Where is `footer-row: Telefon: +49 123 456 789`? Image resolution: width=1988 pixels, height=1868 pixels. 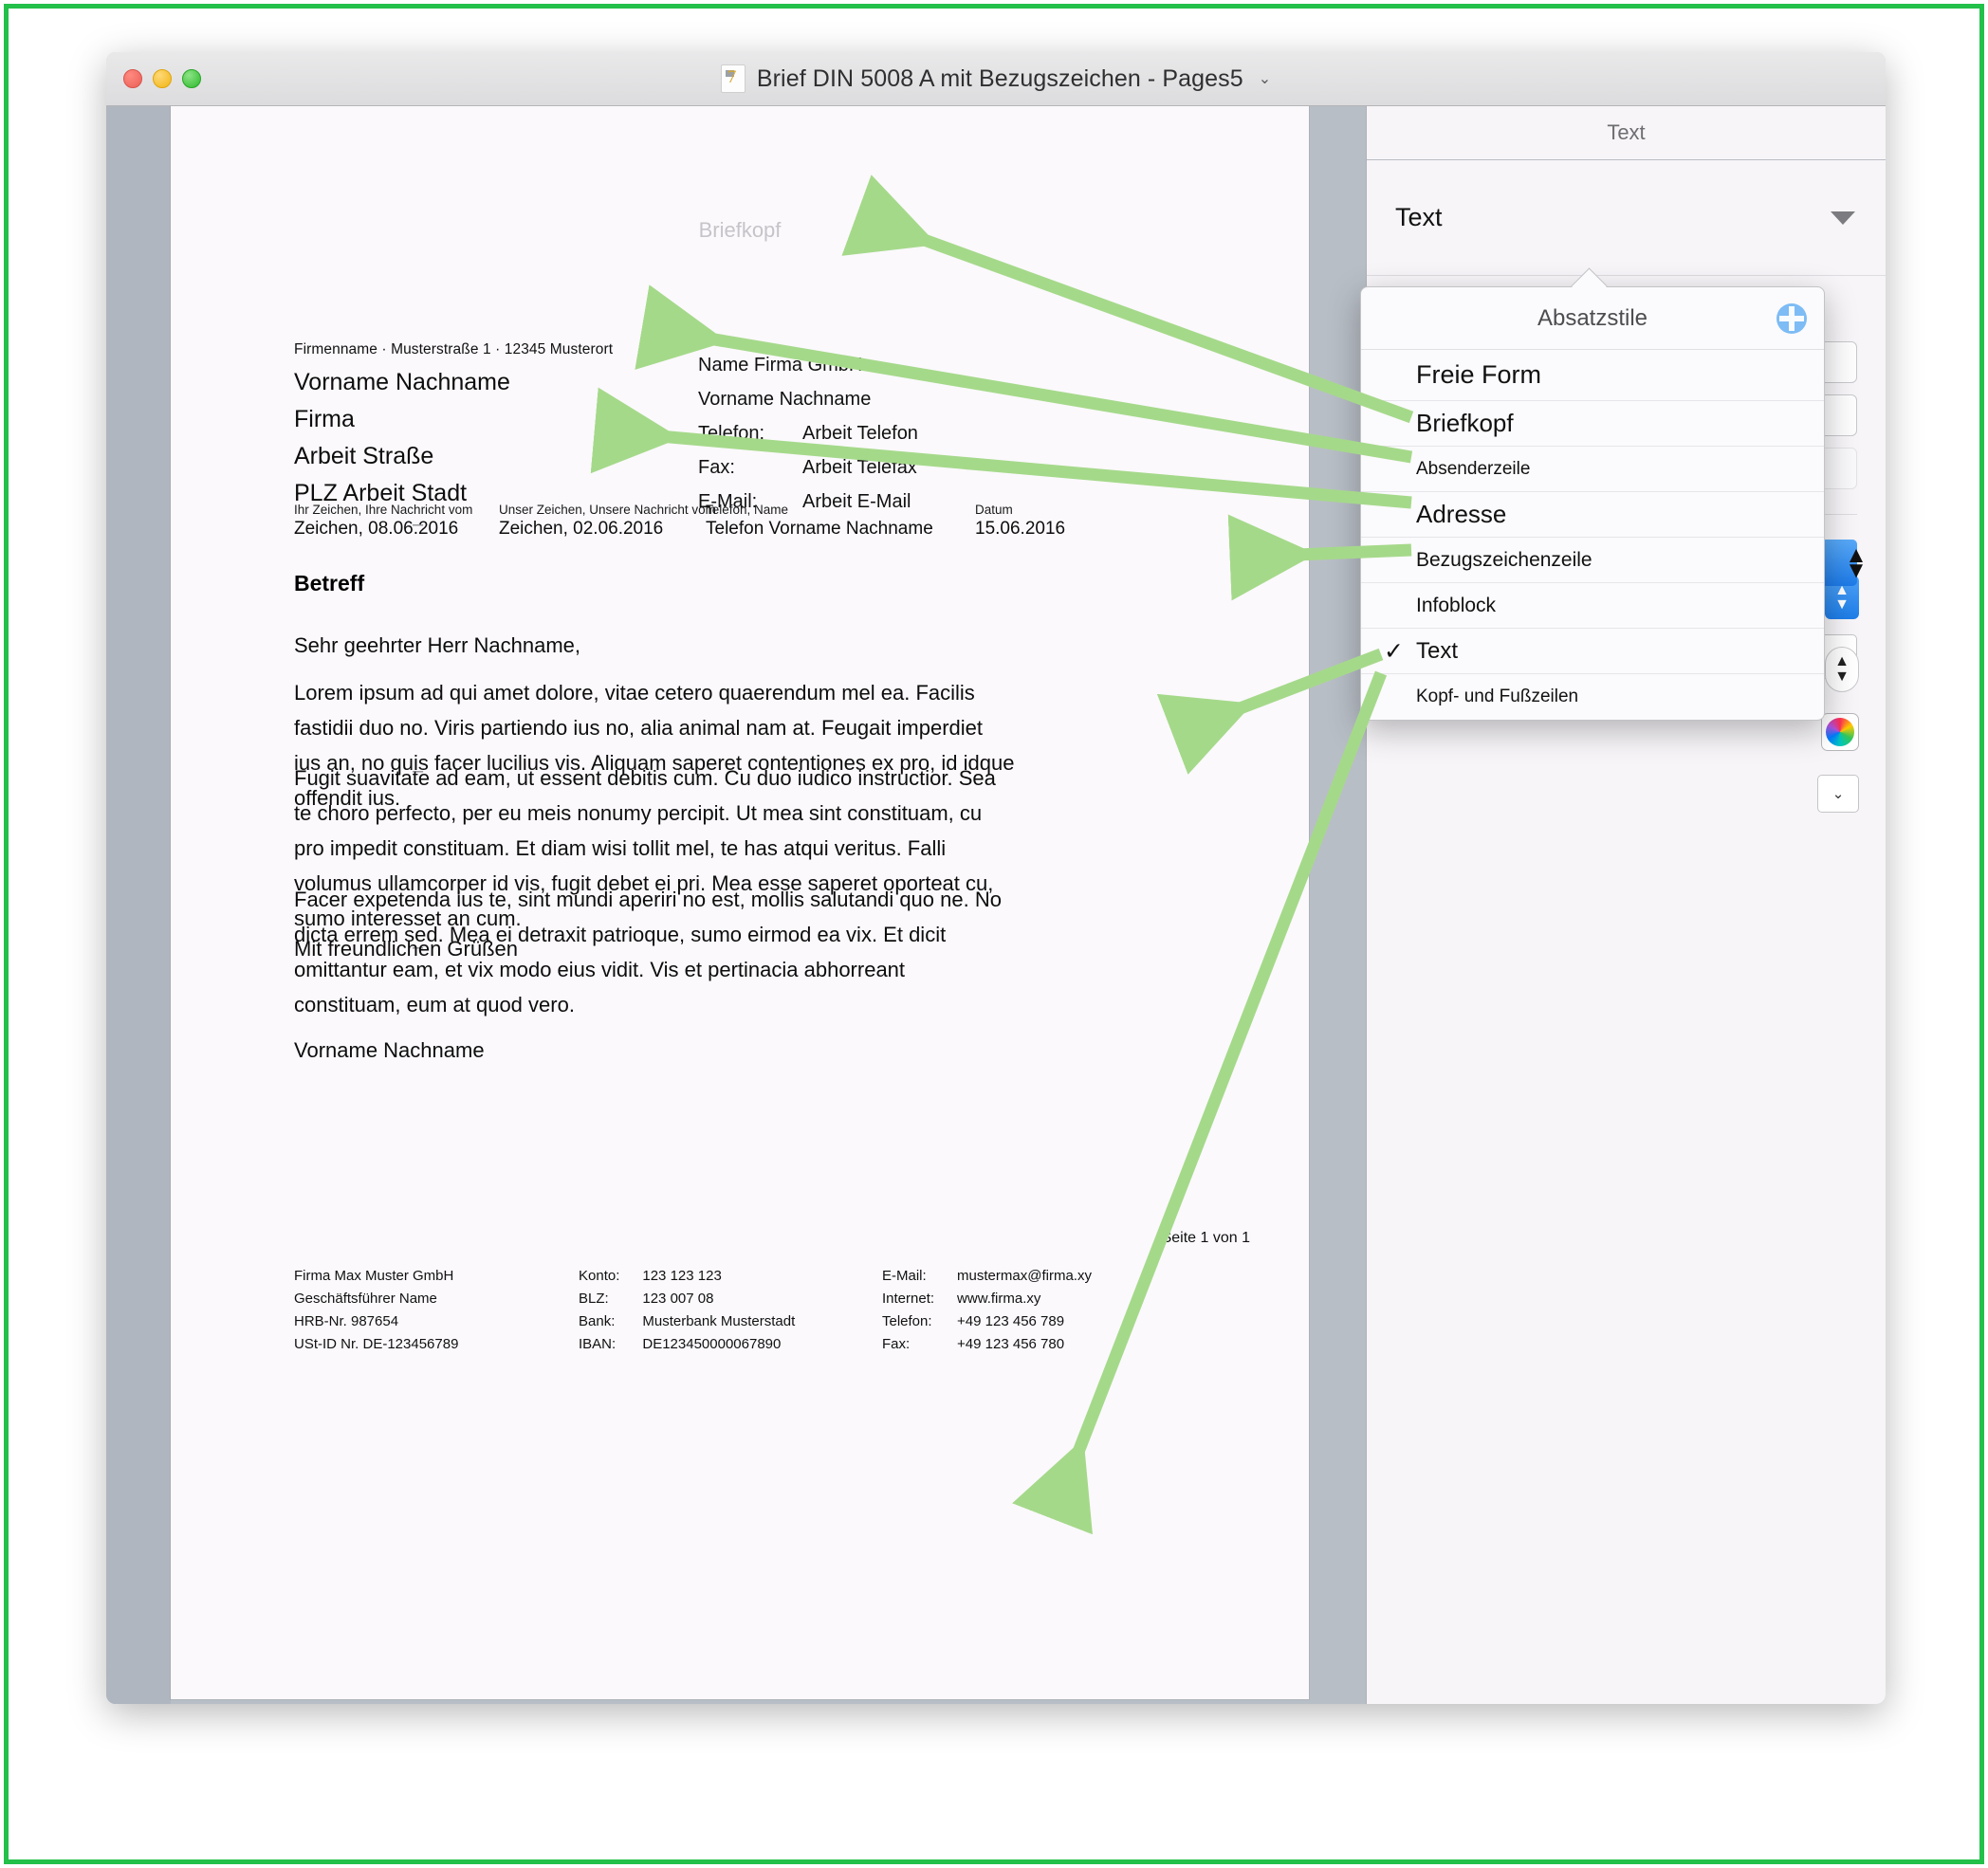
footer-row: Telefon: +49 123 456 789 is located at coordinates (987, 1321).